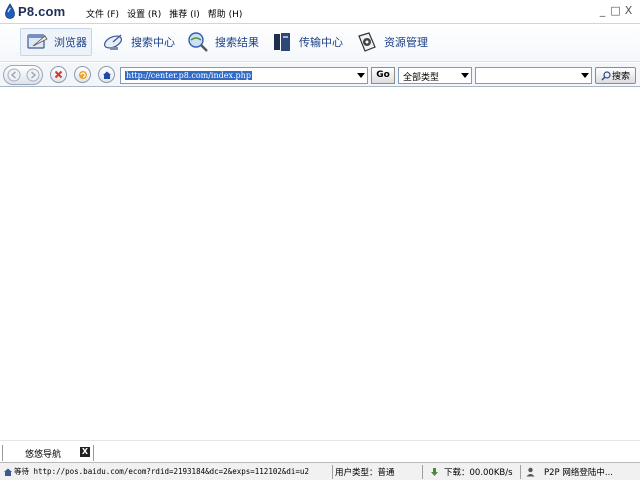 This screenshot has height=480, width=640. What do you see at coordinates (361, 75) in the screenshot?
I see `url-dropdown-arrow-icon` at bounding box center [361, 75].